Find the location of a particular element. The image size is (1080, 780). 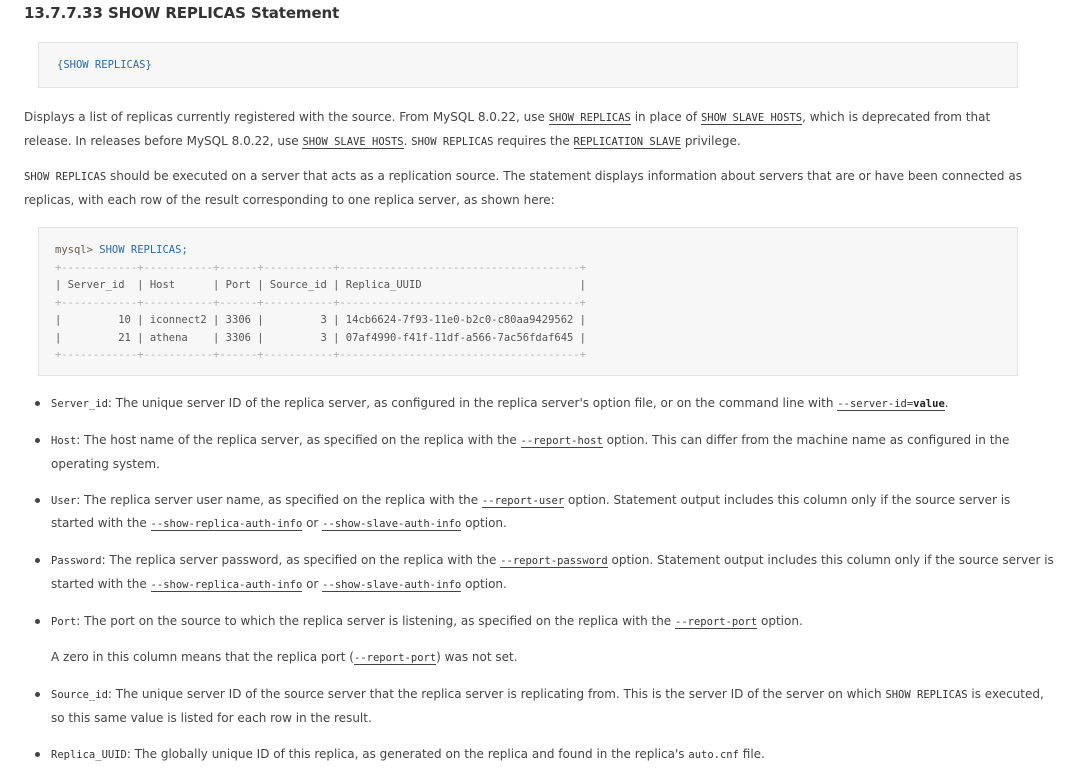

link-server-id-option: --server-id=value is located at coordinates (891, 403).